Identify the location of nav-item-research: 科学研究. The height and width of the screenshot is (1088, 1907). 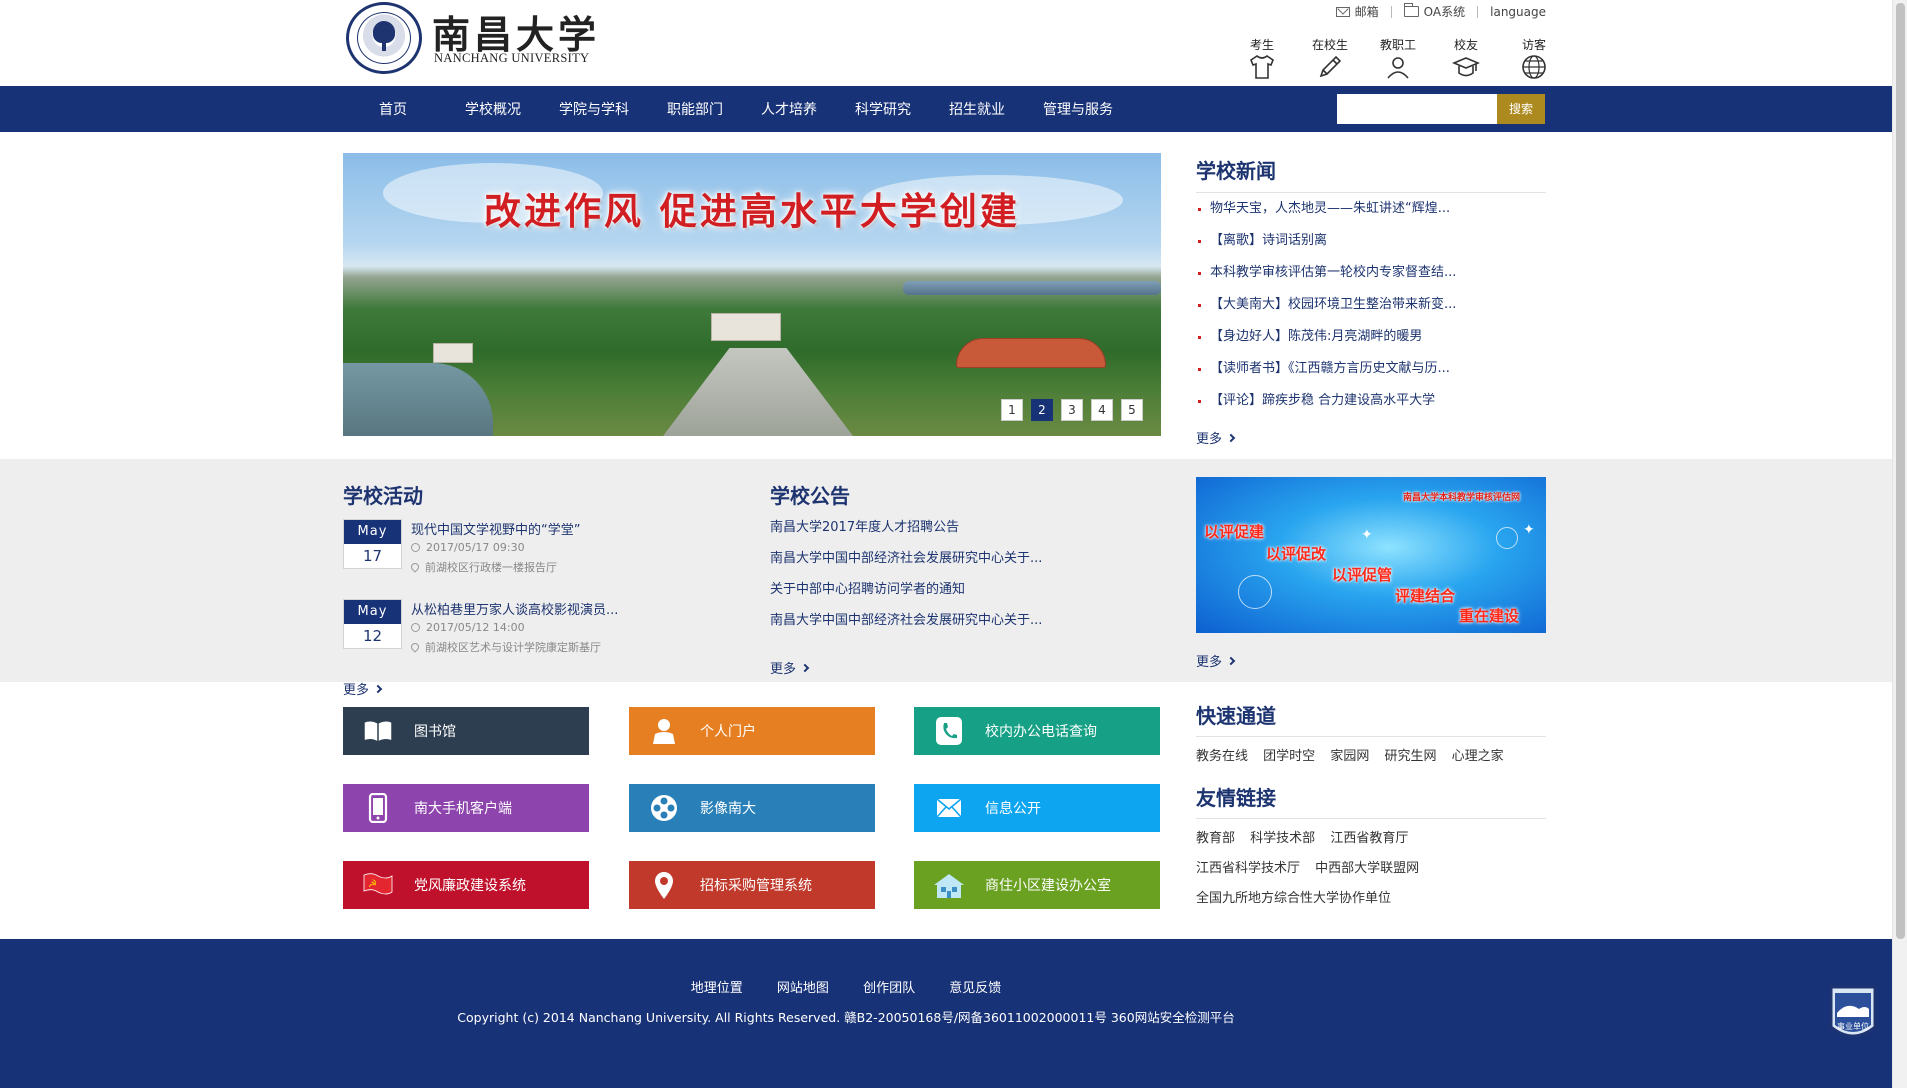
(883, 109).